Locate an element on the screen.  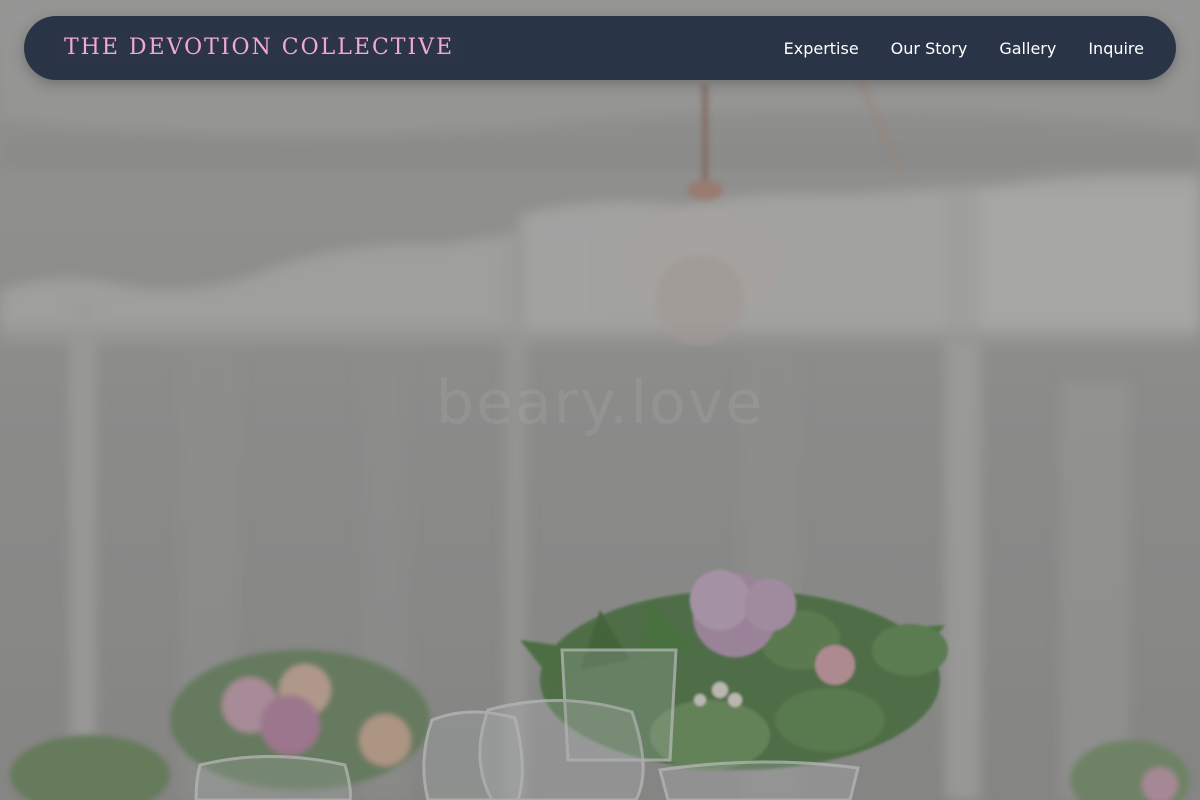
watermark-text: beary.love is located at coordinates (600, 403).